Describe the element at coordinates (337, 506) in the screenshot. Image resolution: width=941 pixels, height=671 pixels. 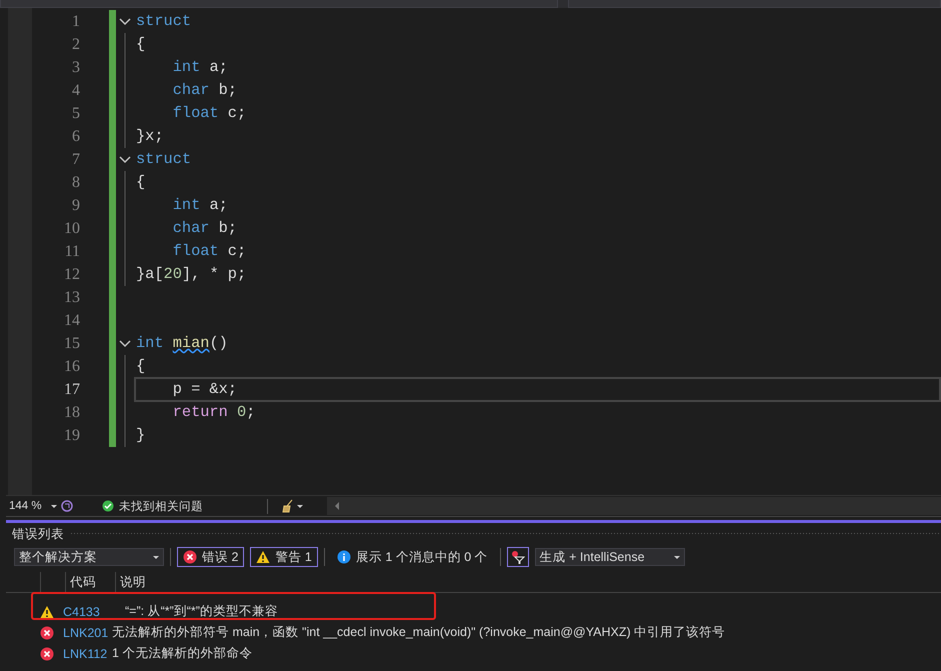
I see `scroll-left-icon` at that location.